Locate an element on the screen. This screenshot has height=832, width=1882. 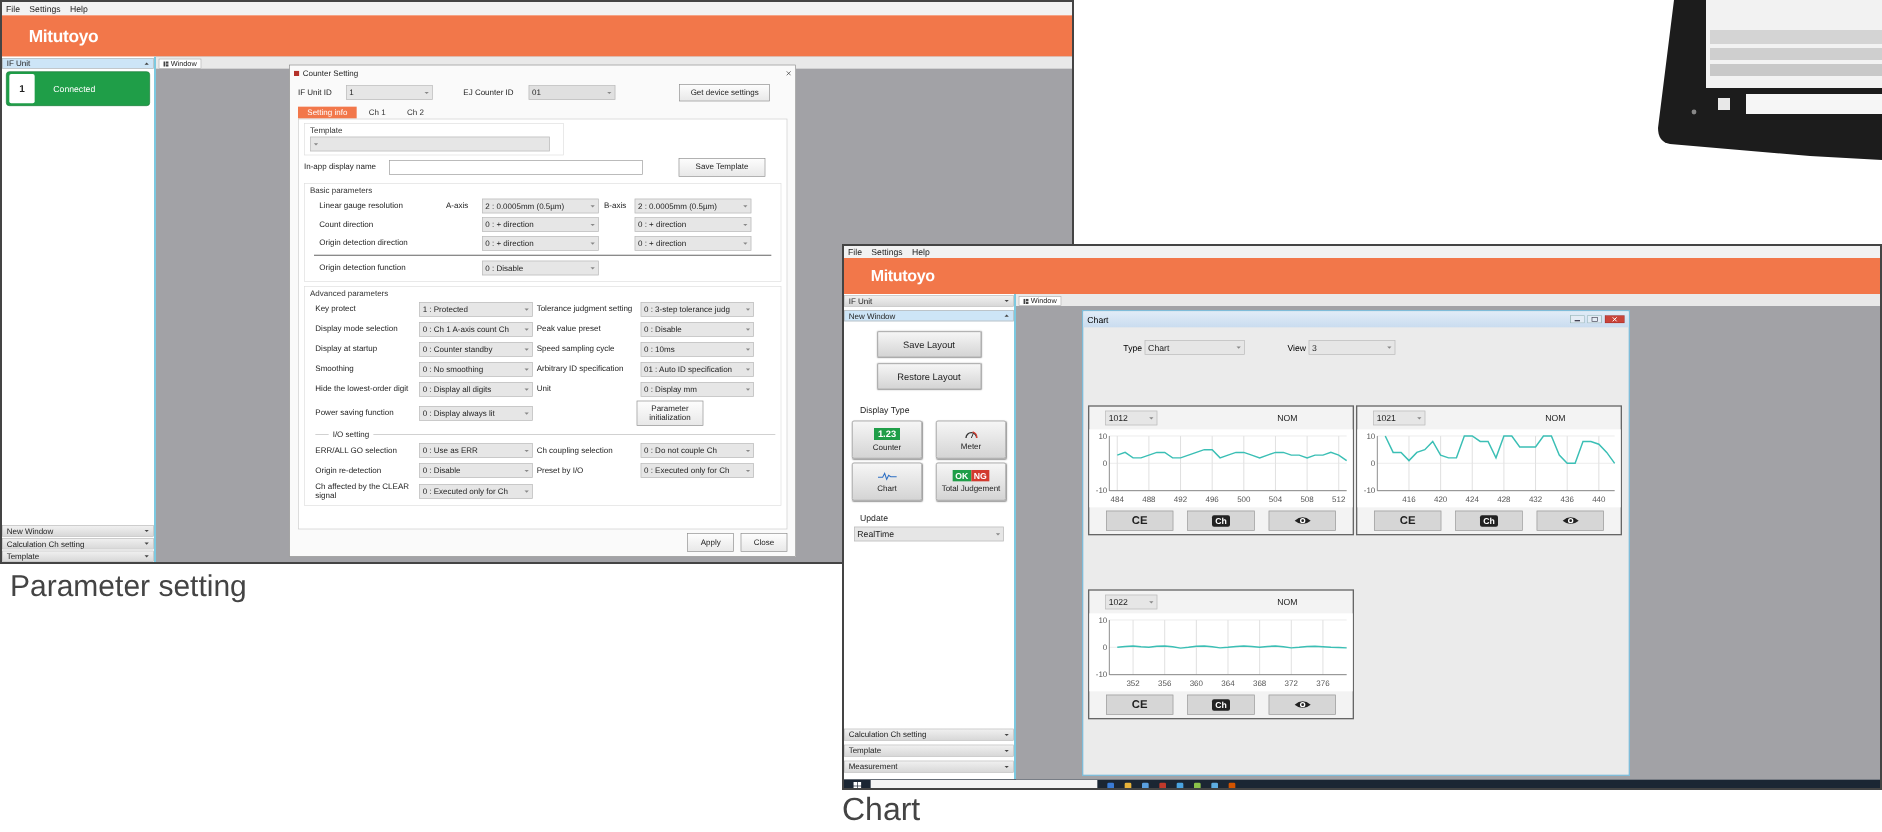
caption: Chart is located at coordinates (881, 812).